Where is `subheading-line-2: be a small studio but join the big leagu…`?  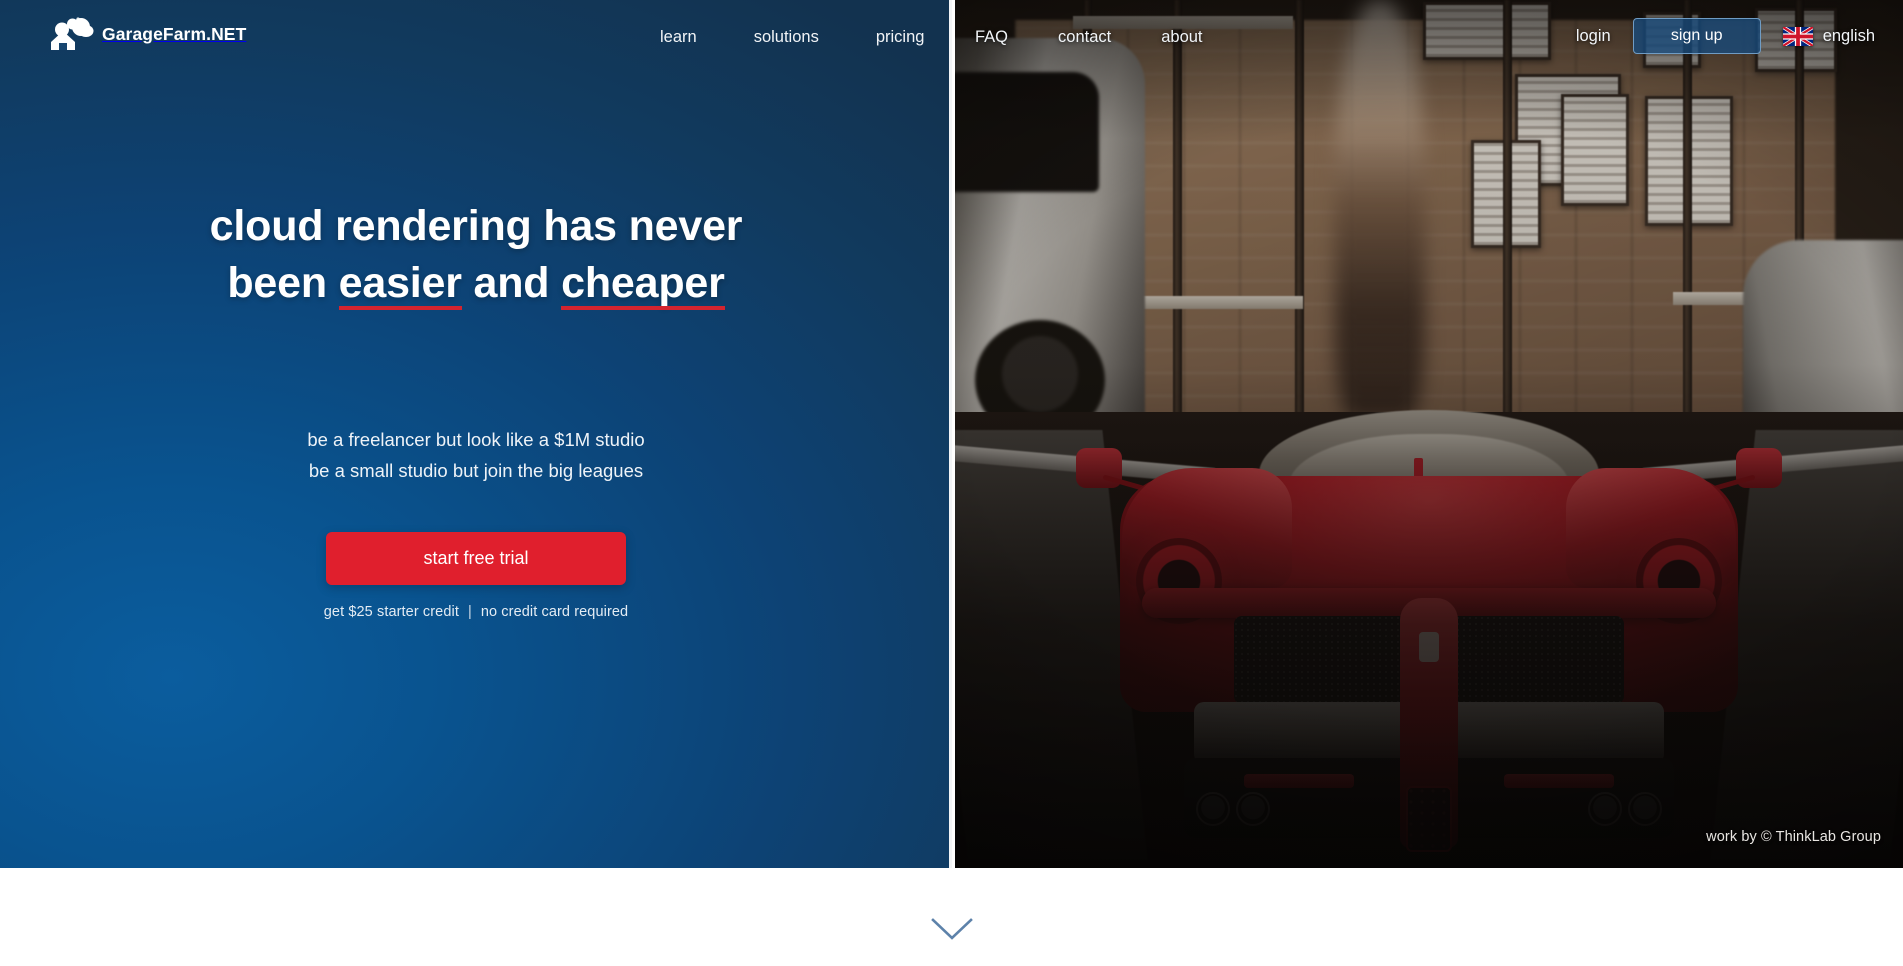 subheading-line-2: be a small studio but join the big leagu… is located at coordinates (476, 470).